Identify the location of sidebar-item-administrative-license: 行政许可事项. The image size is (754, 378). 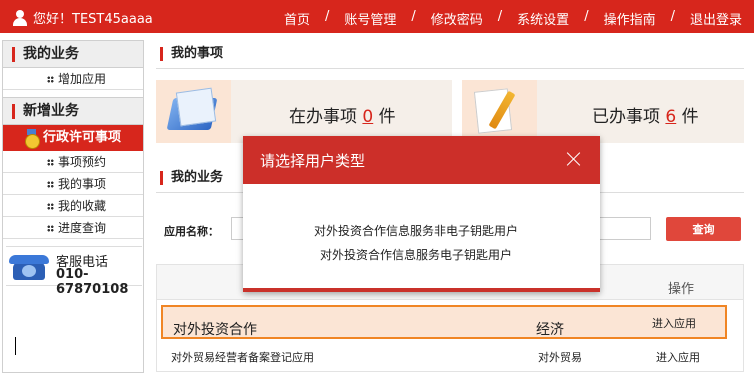
(73, 138).